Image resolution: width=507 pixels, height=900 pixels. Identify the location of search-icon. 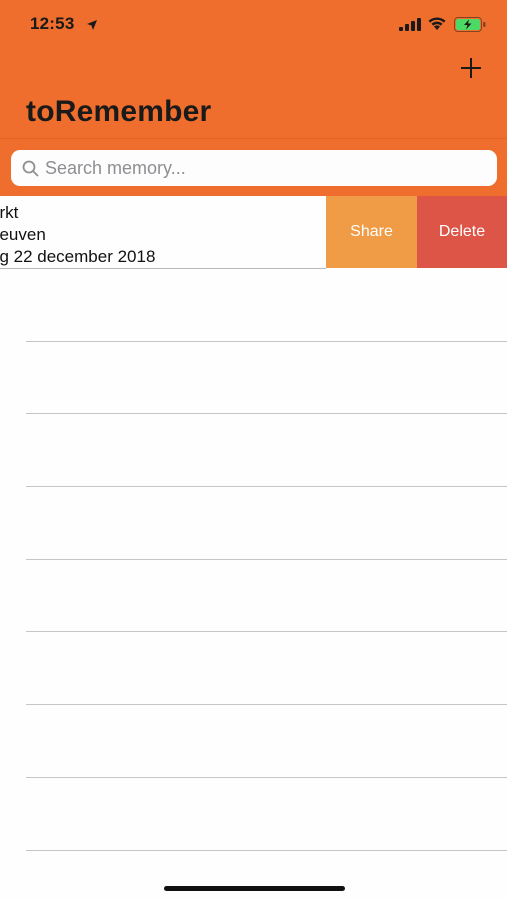
(30, 171).